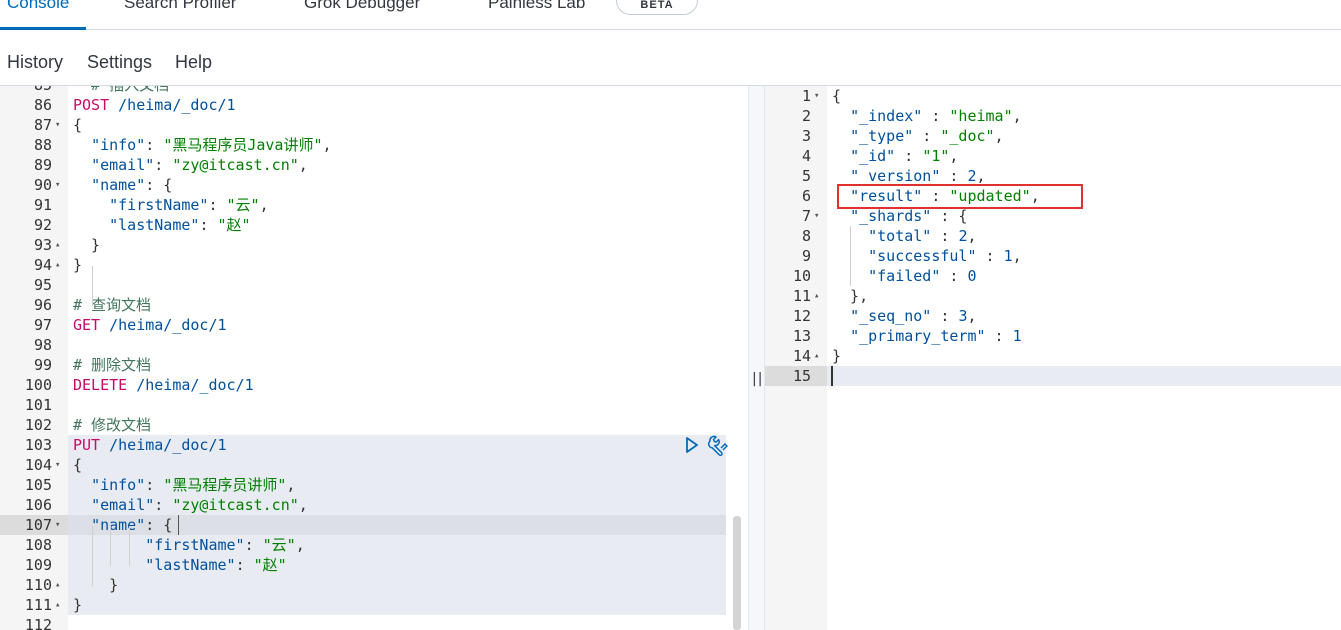 This screenshot has width=1341, height=630. What do you see at coordinates (913, 316) in the screenshot?
I see `code-text: "_seq_no" : 3,` at bounding box center [913, 316].